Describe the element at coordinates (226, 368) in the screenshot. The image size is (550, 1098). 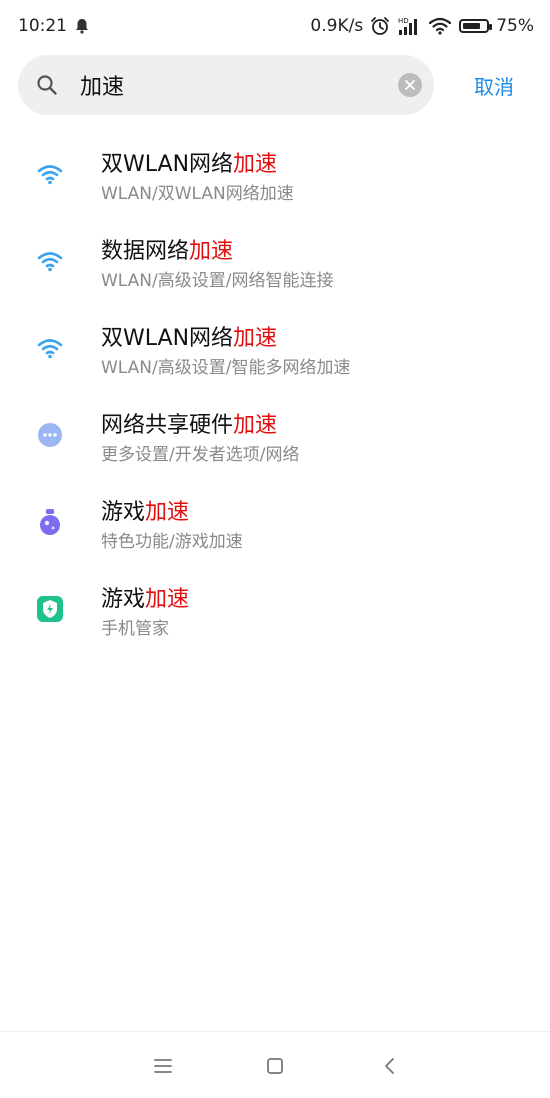
I see `result-path: WLAN/高级设置/智能多网络加速` at that location.